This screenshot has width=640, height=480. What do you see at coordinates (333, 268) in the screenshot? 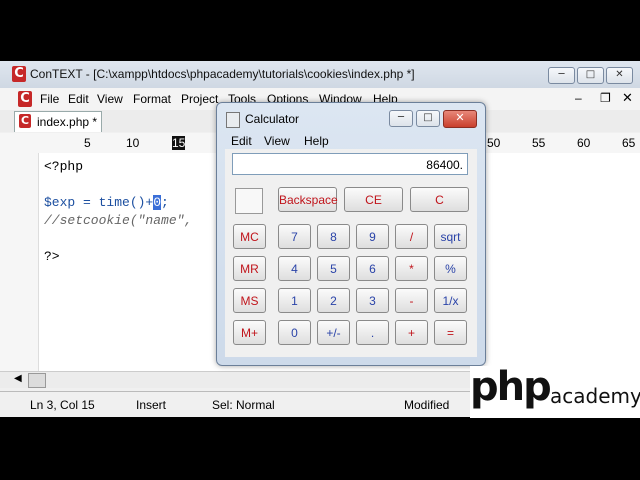
I see `five-button: 5` at bounding box center [333, 268].